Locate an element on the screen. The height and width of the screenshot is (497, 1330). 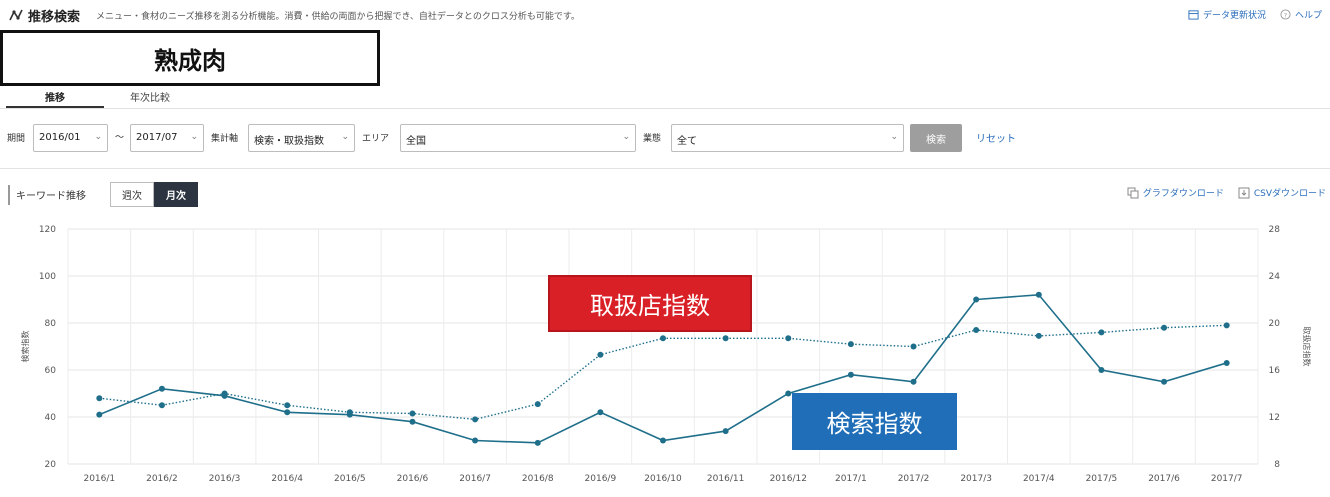
filter-divider is located at coordinates (665, 168).